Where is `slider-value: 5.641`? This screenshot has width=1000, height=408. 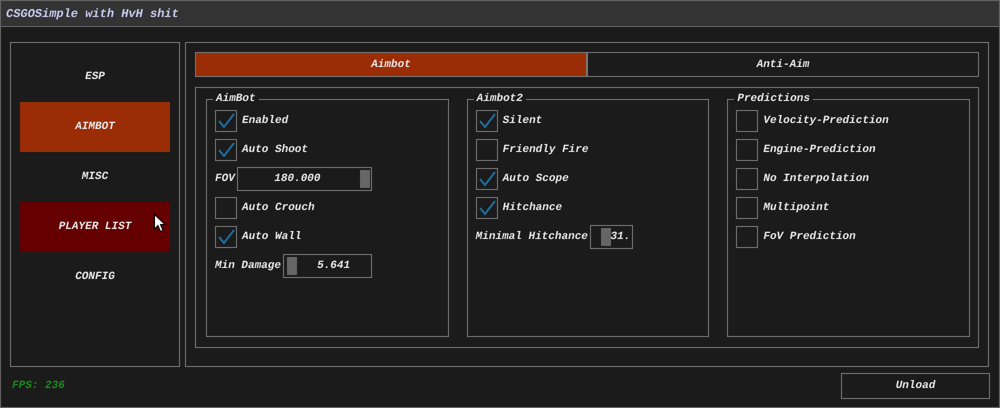
slider-value: 5.641 is located at coordinates (334, 266).